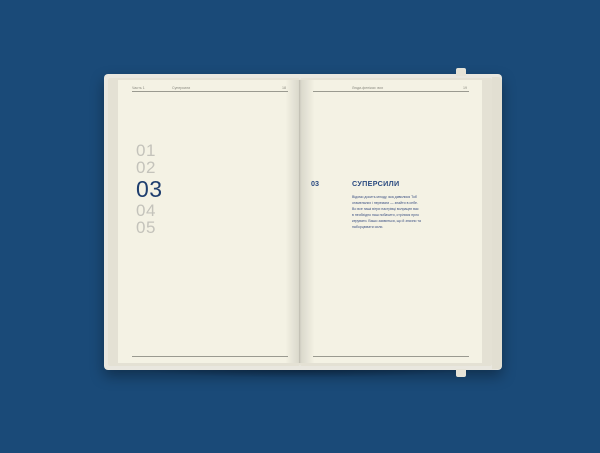 The width and height of the screenshot is (600, 453). I want to click on right-header-rule, so click(391, 91).